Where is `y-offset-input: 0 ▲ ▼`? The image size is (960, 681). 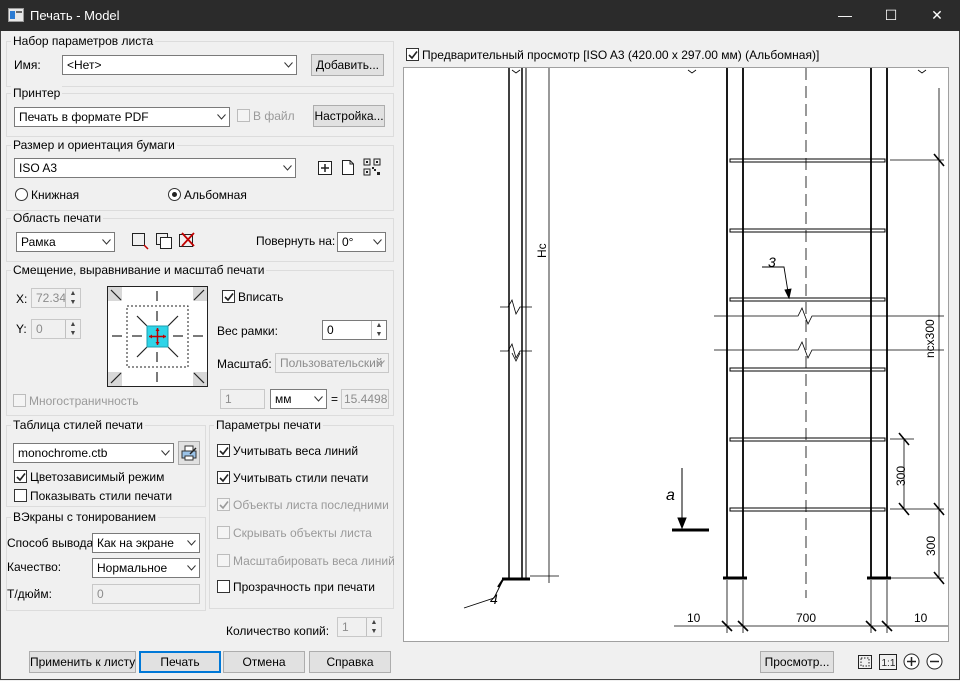
y-offset-input: 0 ▲ ▼ is located at coordinates (56, 329).